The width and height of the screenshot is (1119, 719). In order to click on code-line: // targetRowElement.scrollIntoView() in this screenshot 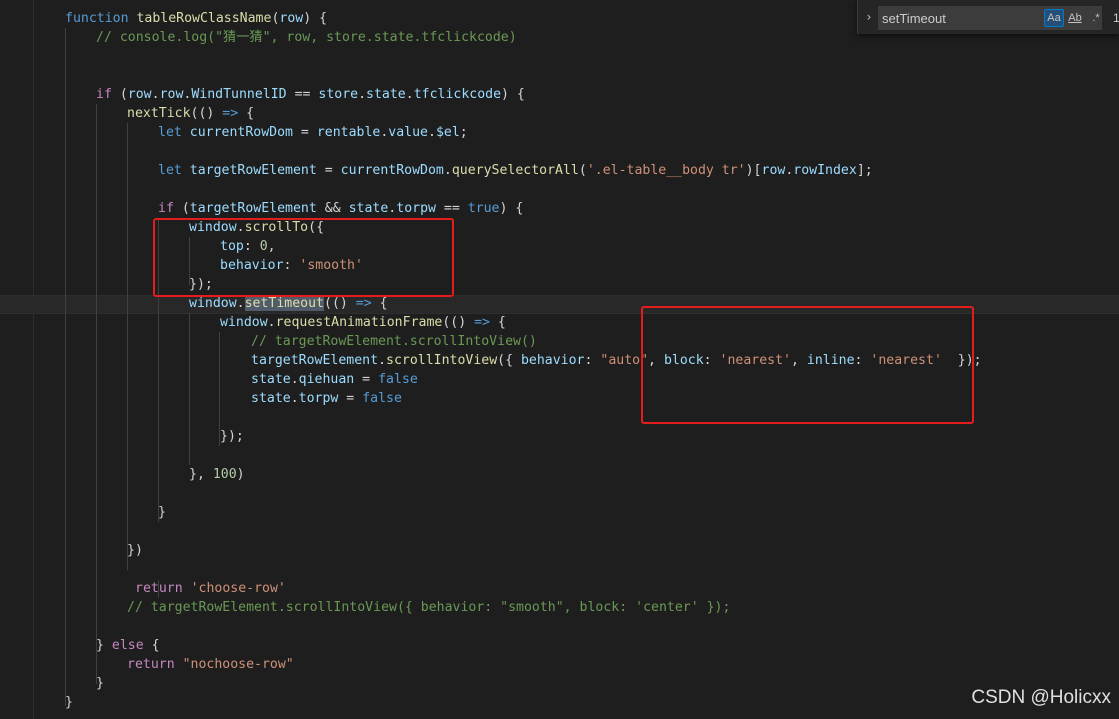, I will do `click(394, 341)`.